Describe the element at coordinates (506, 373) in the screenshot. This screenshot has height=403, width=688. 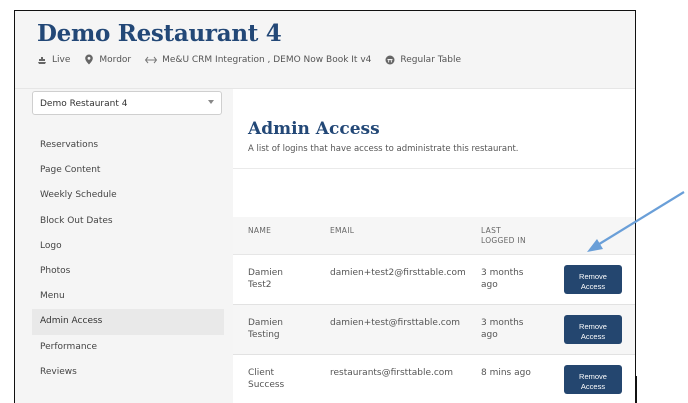
I see `row-last-logged-in: 8 mins ago` at that location.